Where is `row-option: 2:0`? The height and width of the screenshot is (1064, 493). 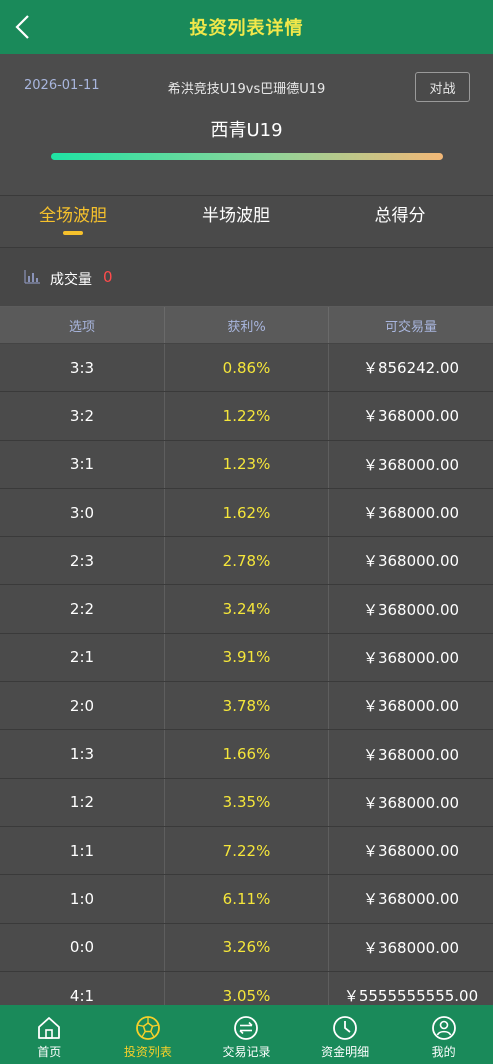
row-option: 2:0 is located at coordinates (82, 706).